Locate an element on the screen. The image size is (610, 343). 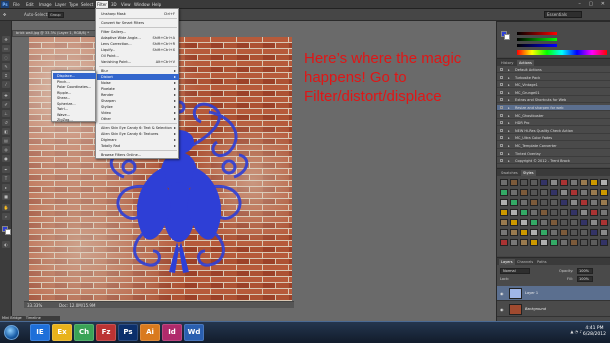
menu-file: File is located at coordinates (16, 4).